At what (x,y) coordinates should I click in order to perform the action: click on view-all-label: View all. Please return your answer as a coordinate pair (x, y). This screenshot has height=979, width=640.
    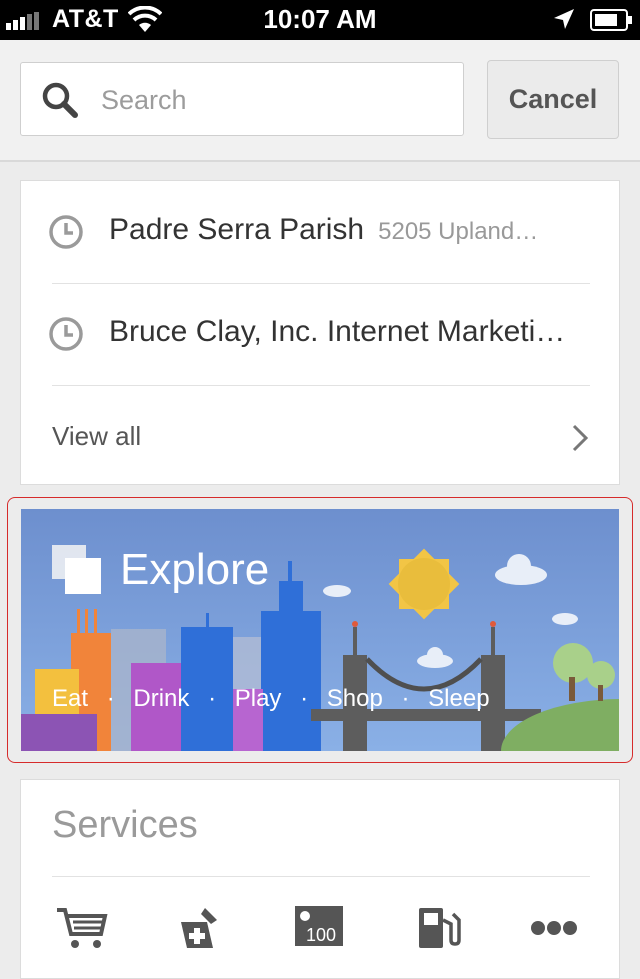
    Looking at the image, I should click on (97, 436).